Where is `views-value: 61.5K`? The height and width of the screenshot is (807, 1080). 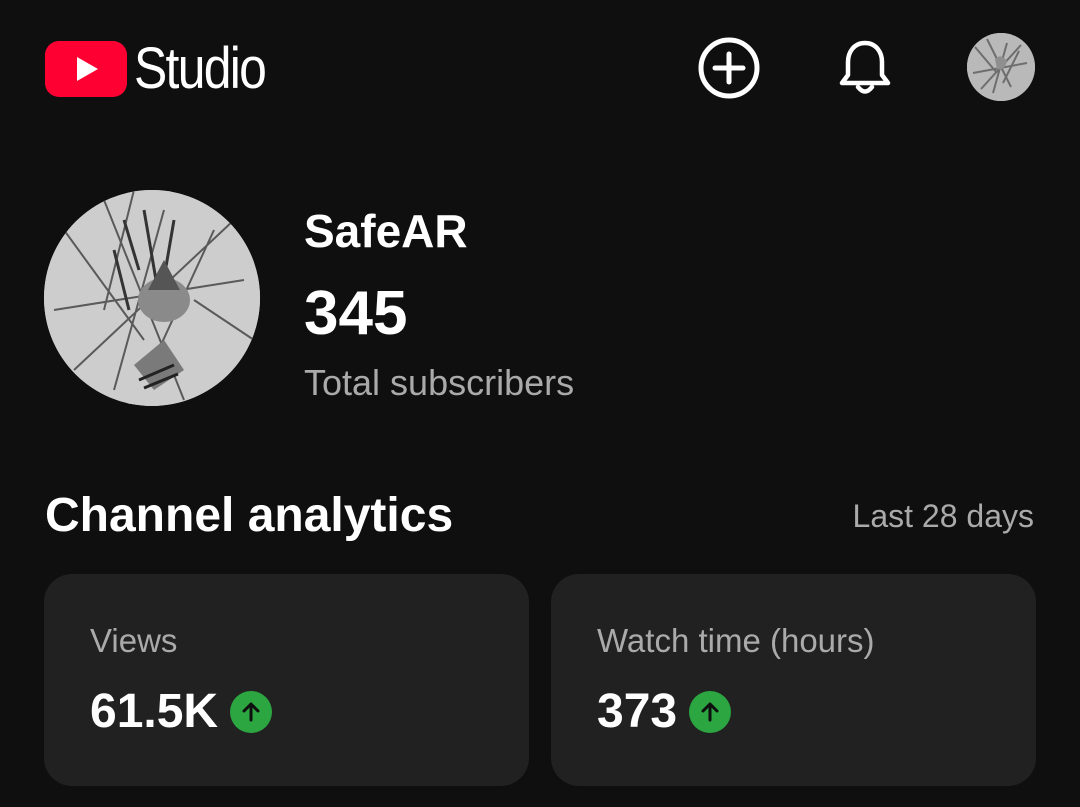
views-value: 61.5K is located at coordinates (154, 711).